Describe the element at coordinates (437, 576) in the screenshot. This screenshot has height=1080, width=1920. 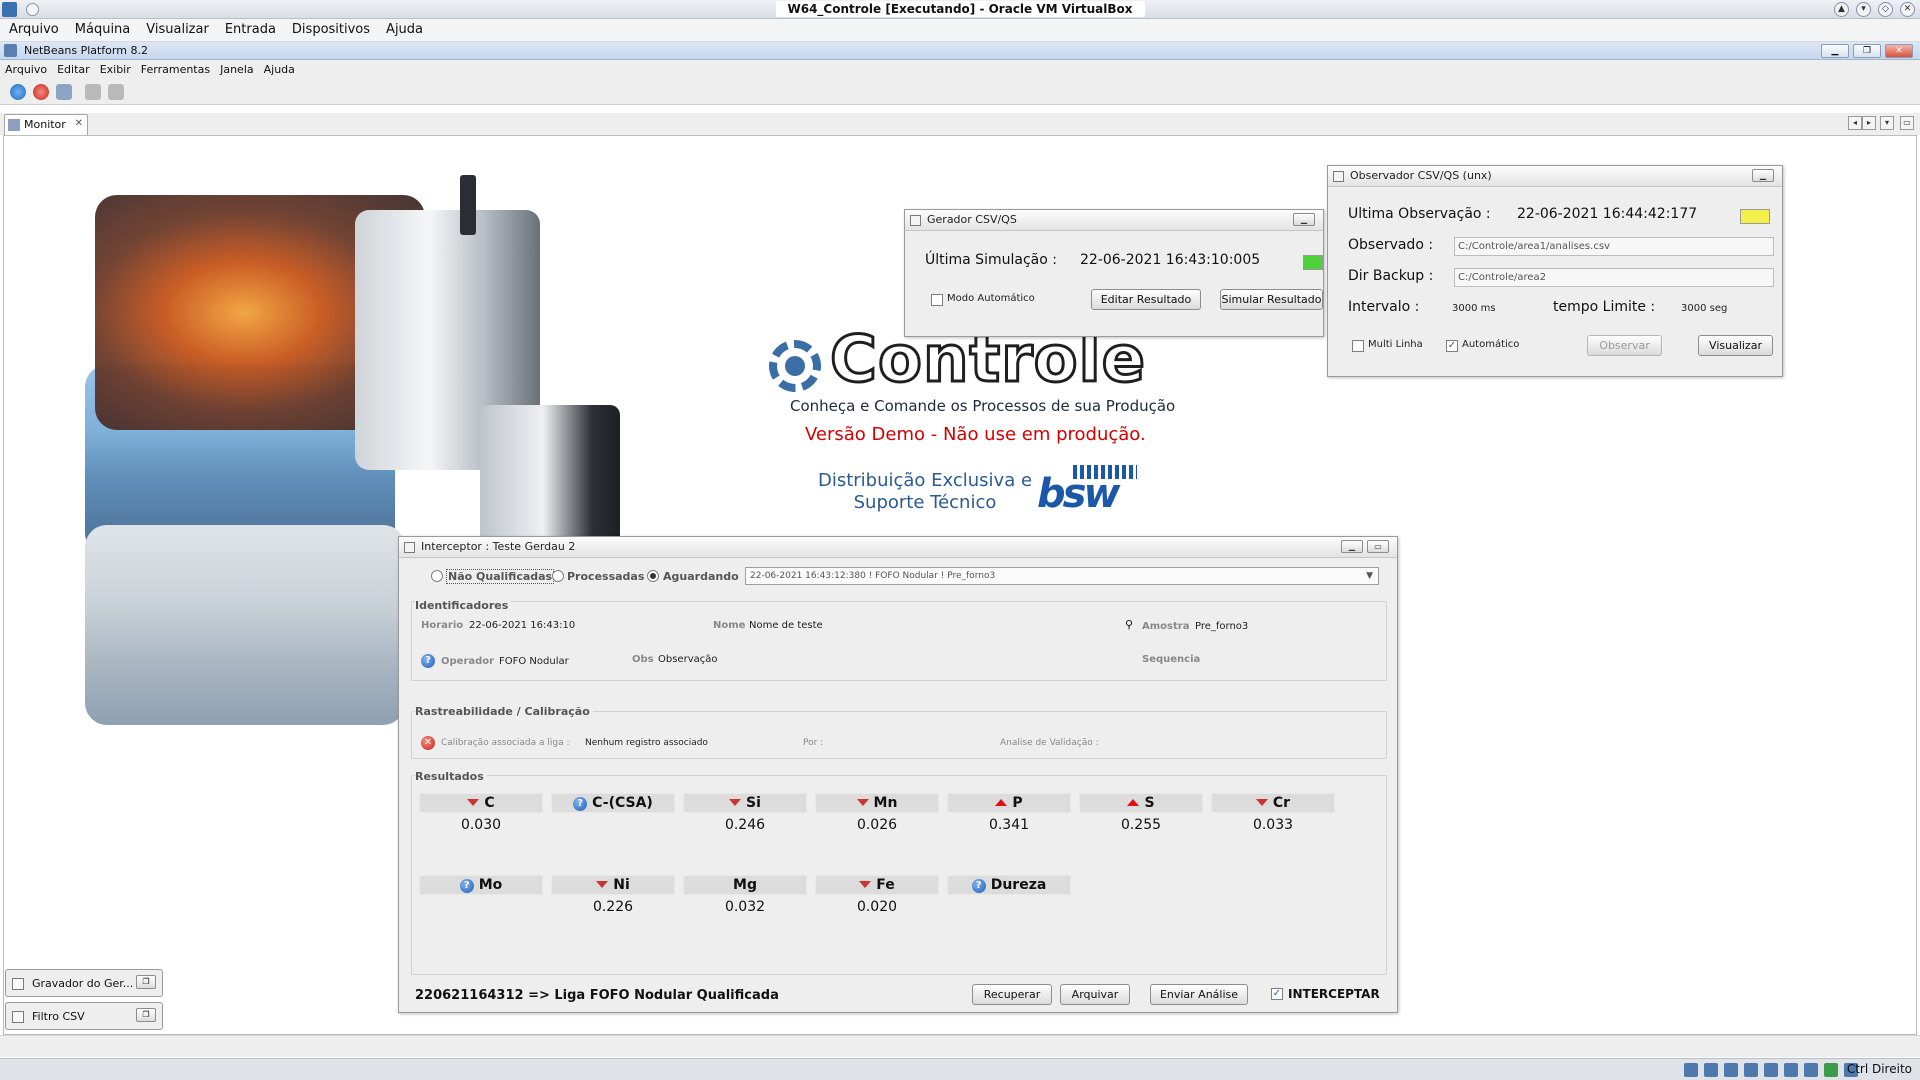
I see `filter-nao-qualificadas-radio` at that location.